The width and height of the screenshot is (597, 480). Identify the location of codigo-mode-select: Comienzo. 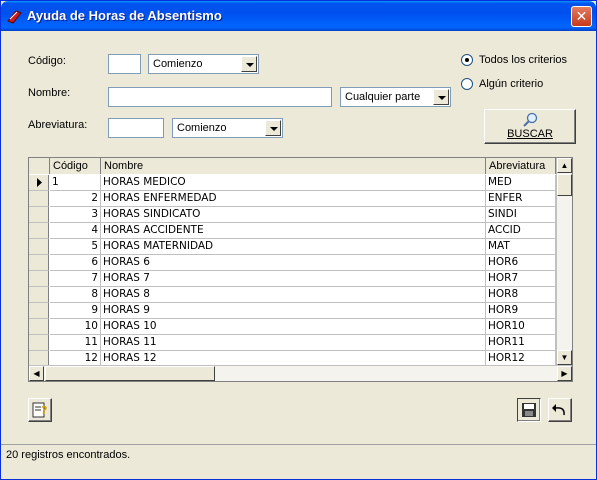
(203, 64).